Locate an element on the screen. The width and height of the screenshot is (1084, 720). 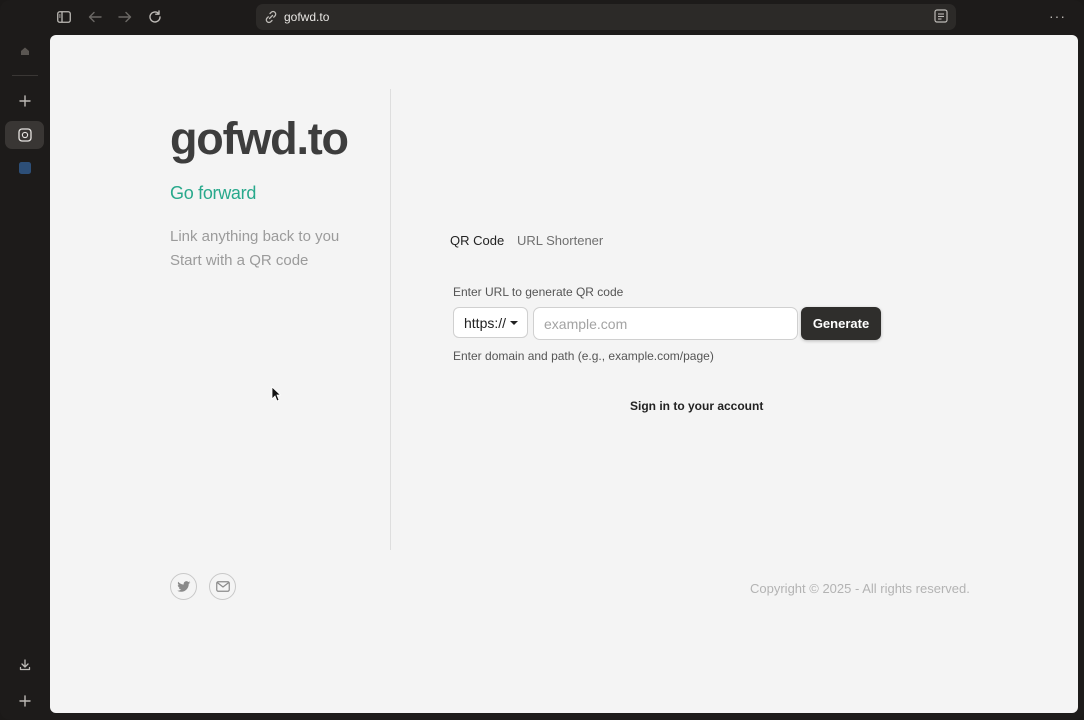
copyright-text: Copyright © 2025 - All rights reserved. is located at coordinates (860, 588).